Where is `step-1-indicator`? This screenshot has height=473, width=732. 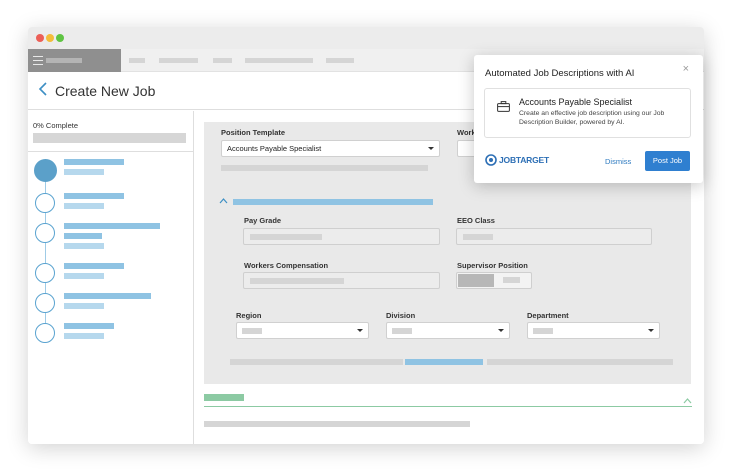 step-1-indicator is located at coordinates (45, 170).